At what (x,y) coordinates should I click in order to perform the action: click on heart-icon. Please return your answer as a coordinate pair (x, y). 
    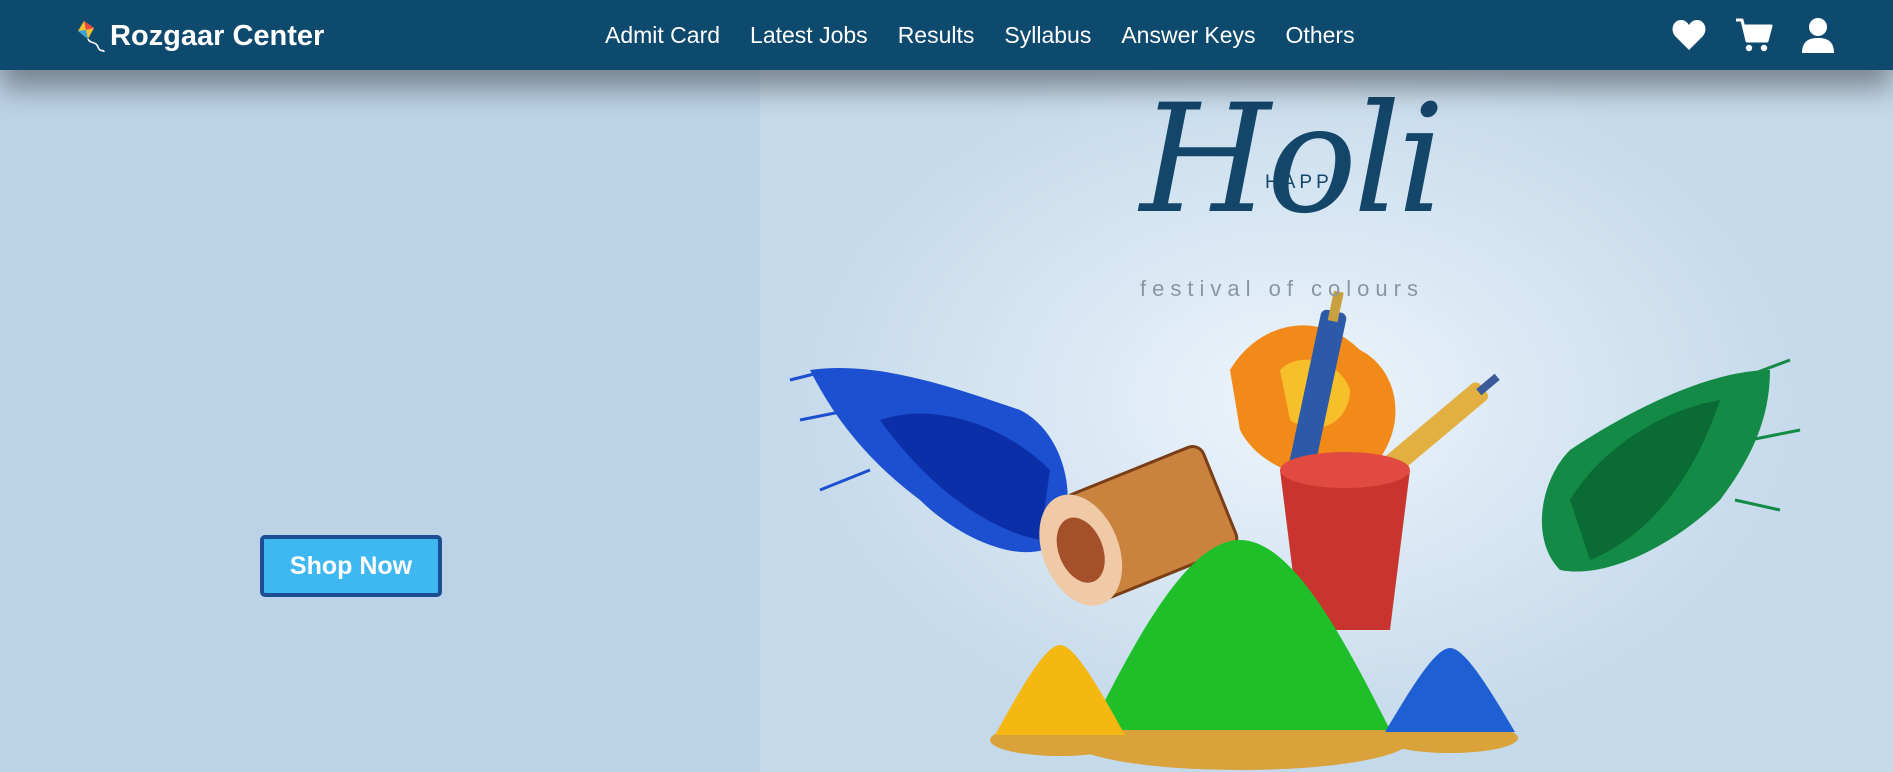
    Looking at the image, I should click on (1689, 35).